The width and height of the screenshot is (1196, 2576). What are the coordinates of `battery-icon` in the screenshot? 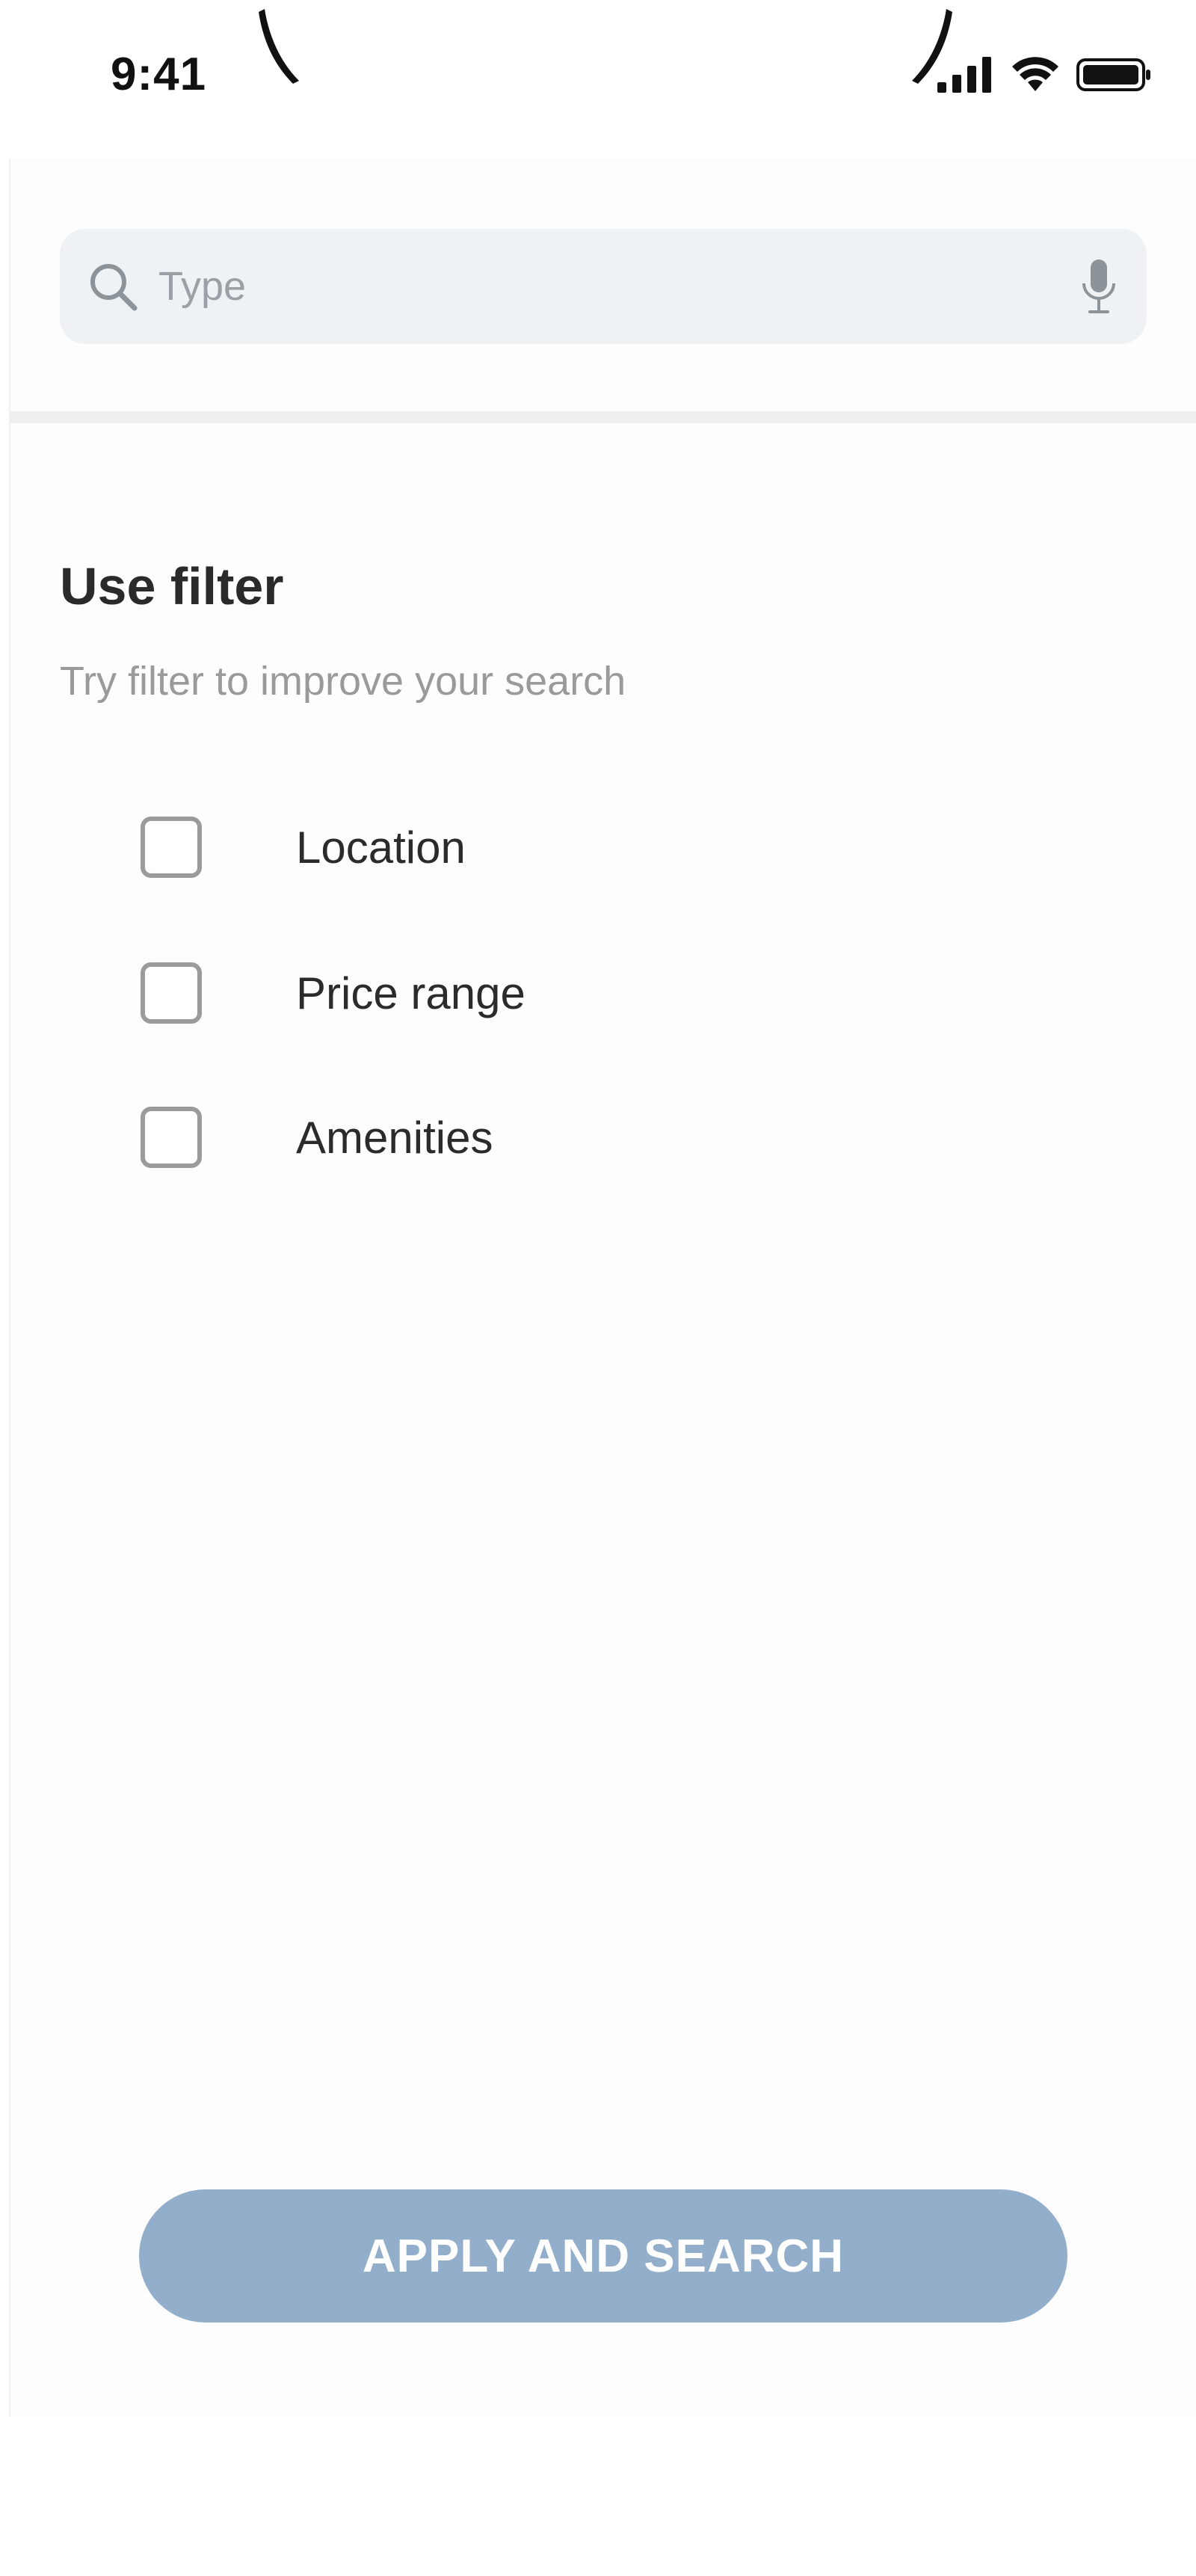 It's located at (1113, 74).